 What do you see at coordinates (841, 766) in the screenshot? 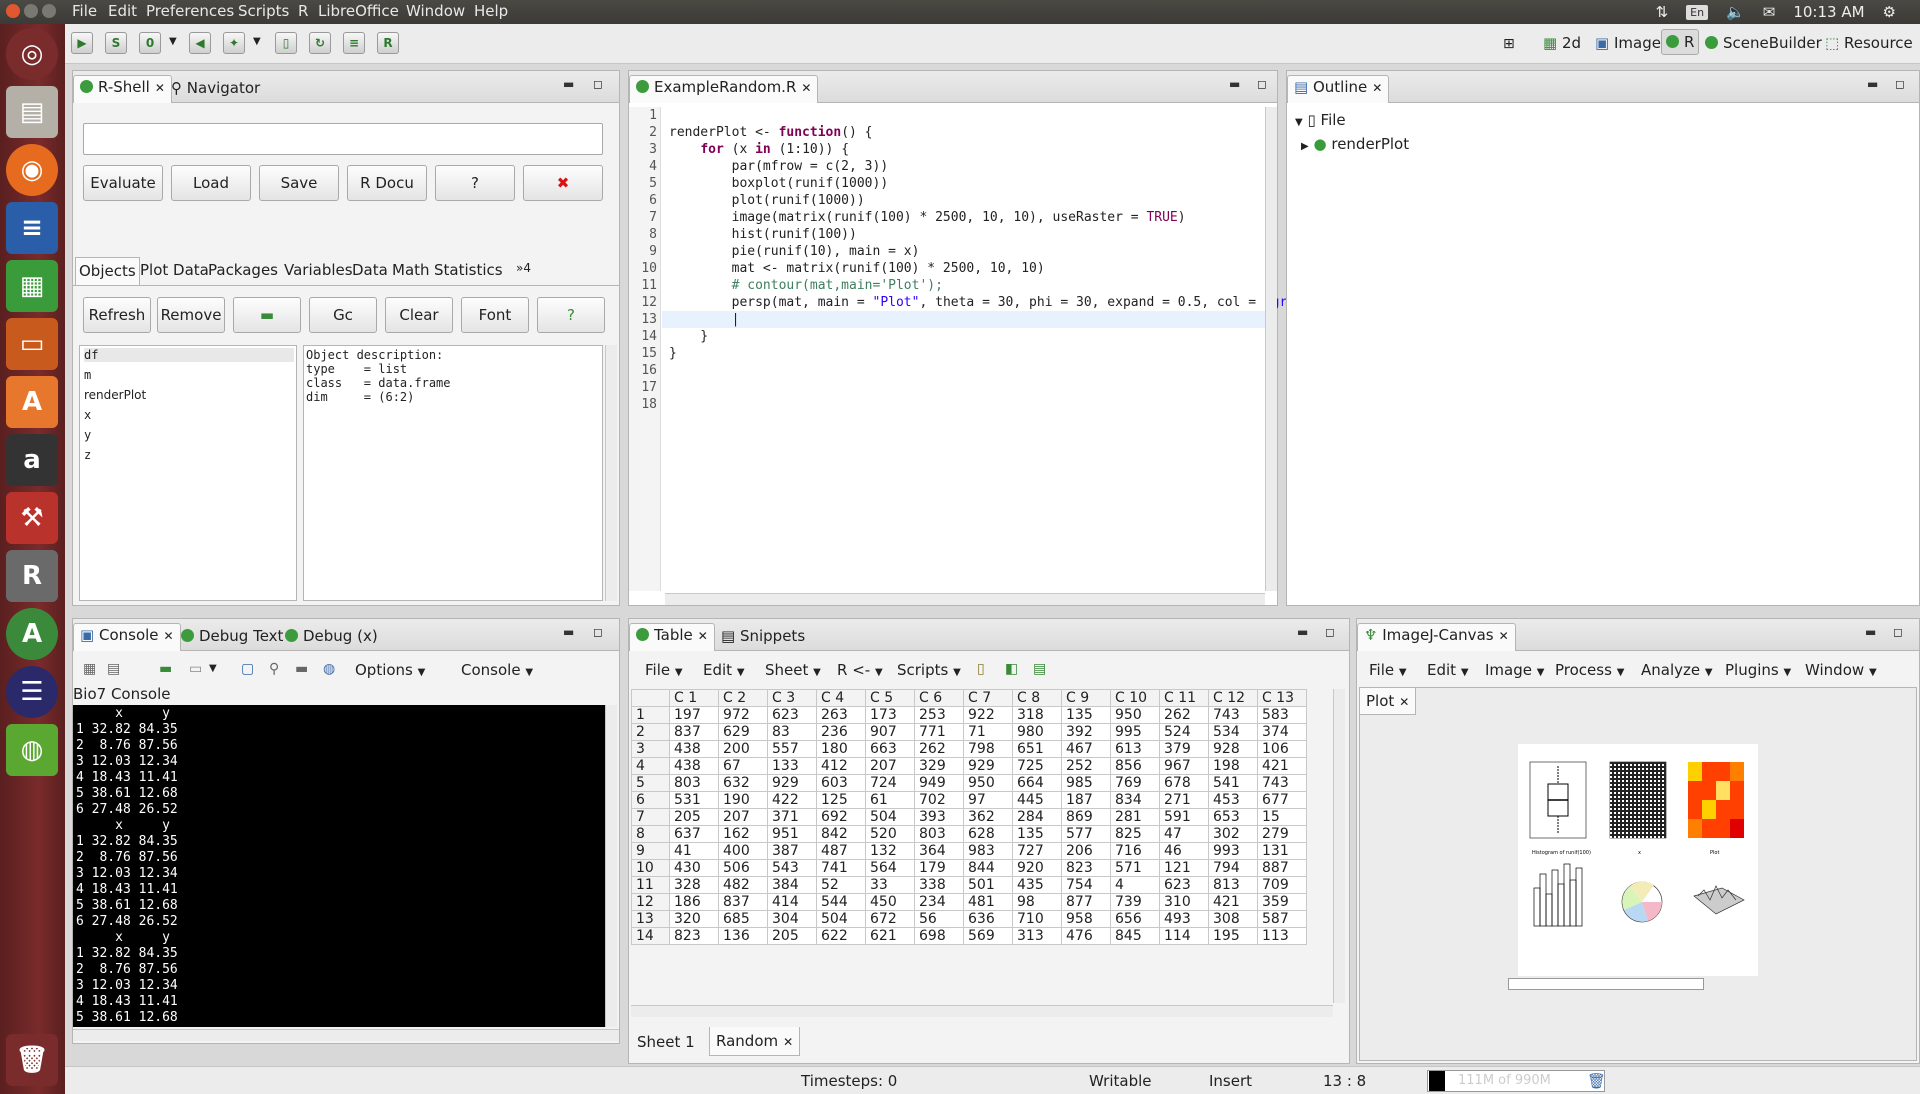
I see `table-cell: 412` at bounding box center [841, 766].